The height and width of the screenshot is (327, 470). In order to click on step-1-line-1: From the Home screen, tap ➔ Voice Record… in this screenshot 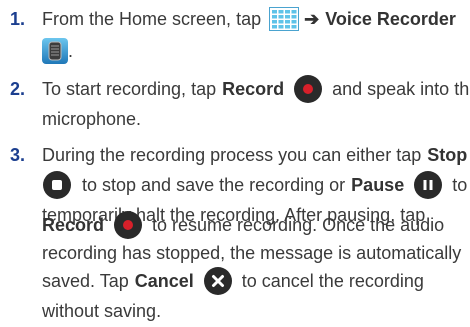, I will do `click(249, 19)`.